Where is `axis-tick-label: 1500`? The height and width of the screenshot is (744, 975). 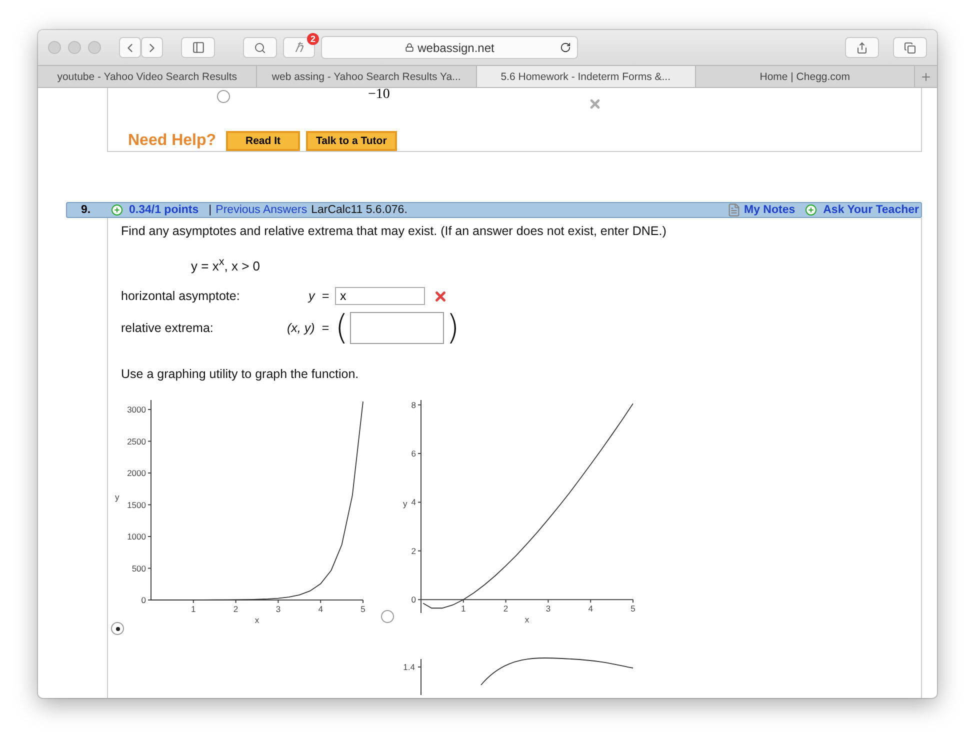 axis-tick-label: 1500 is located at coordinates (136, 505).